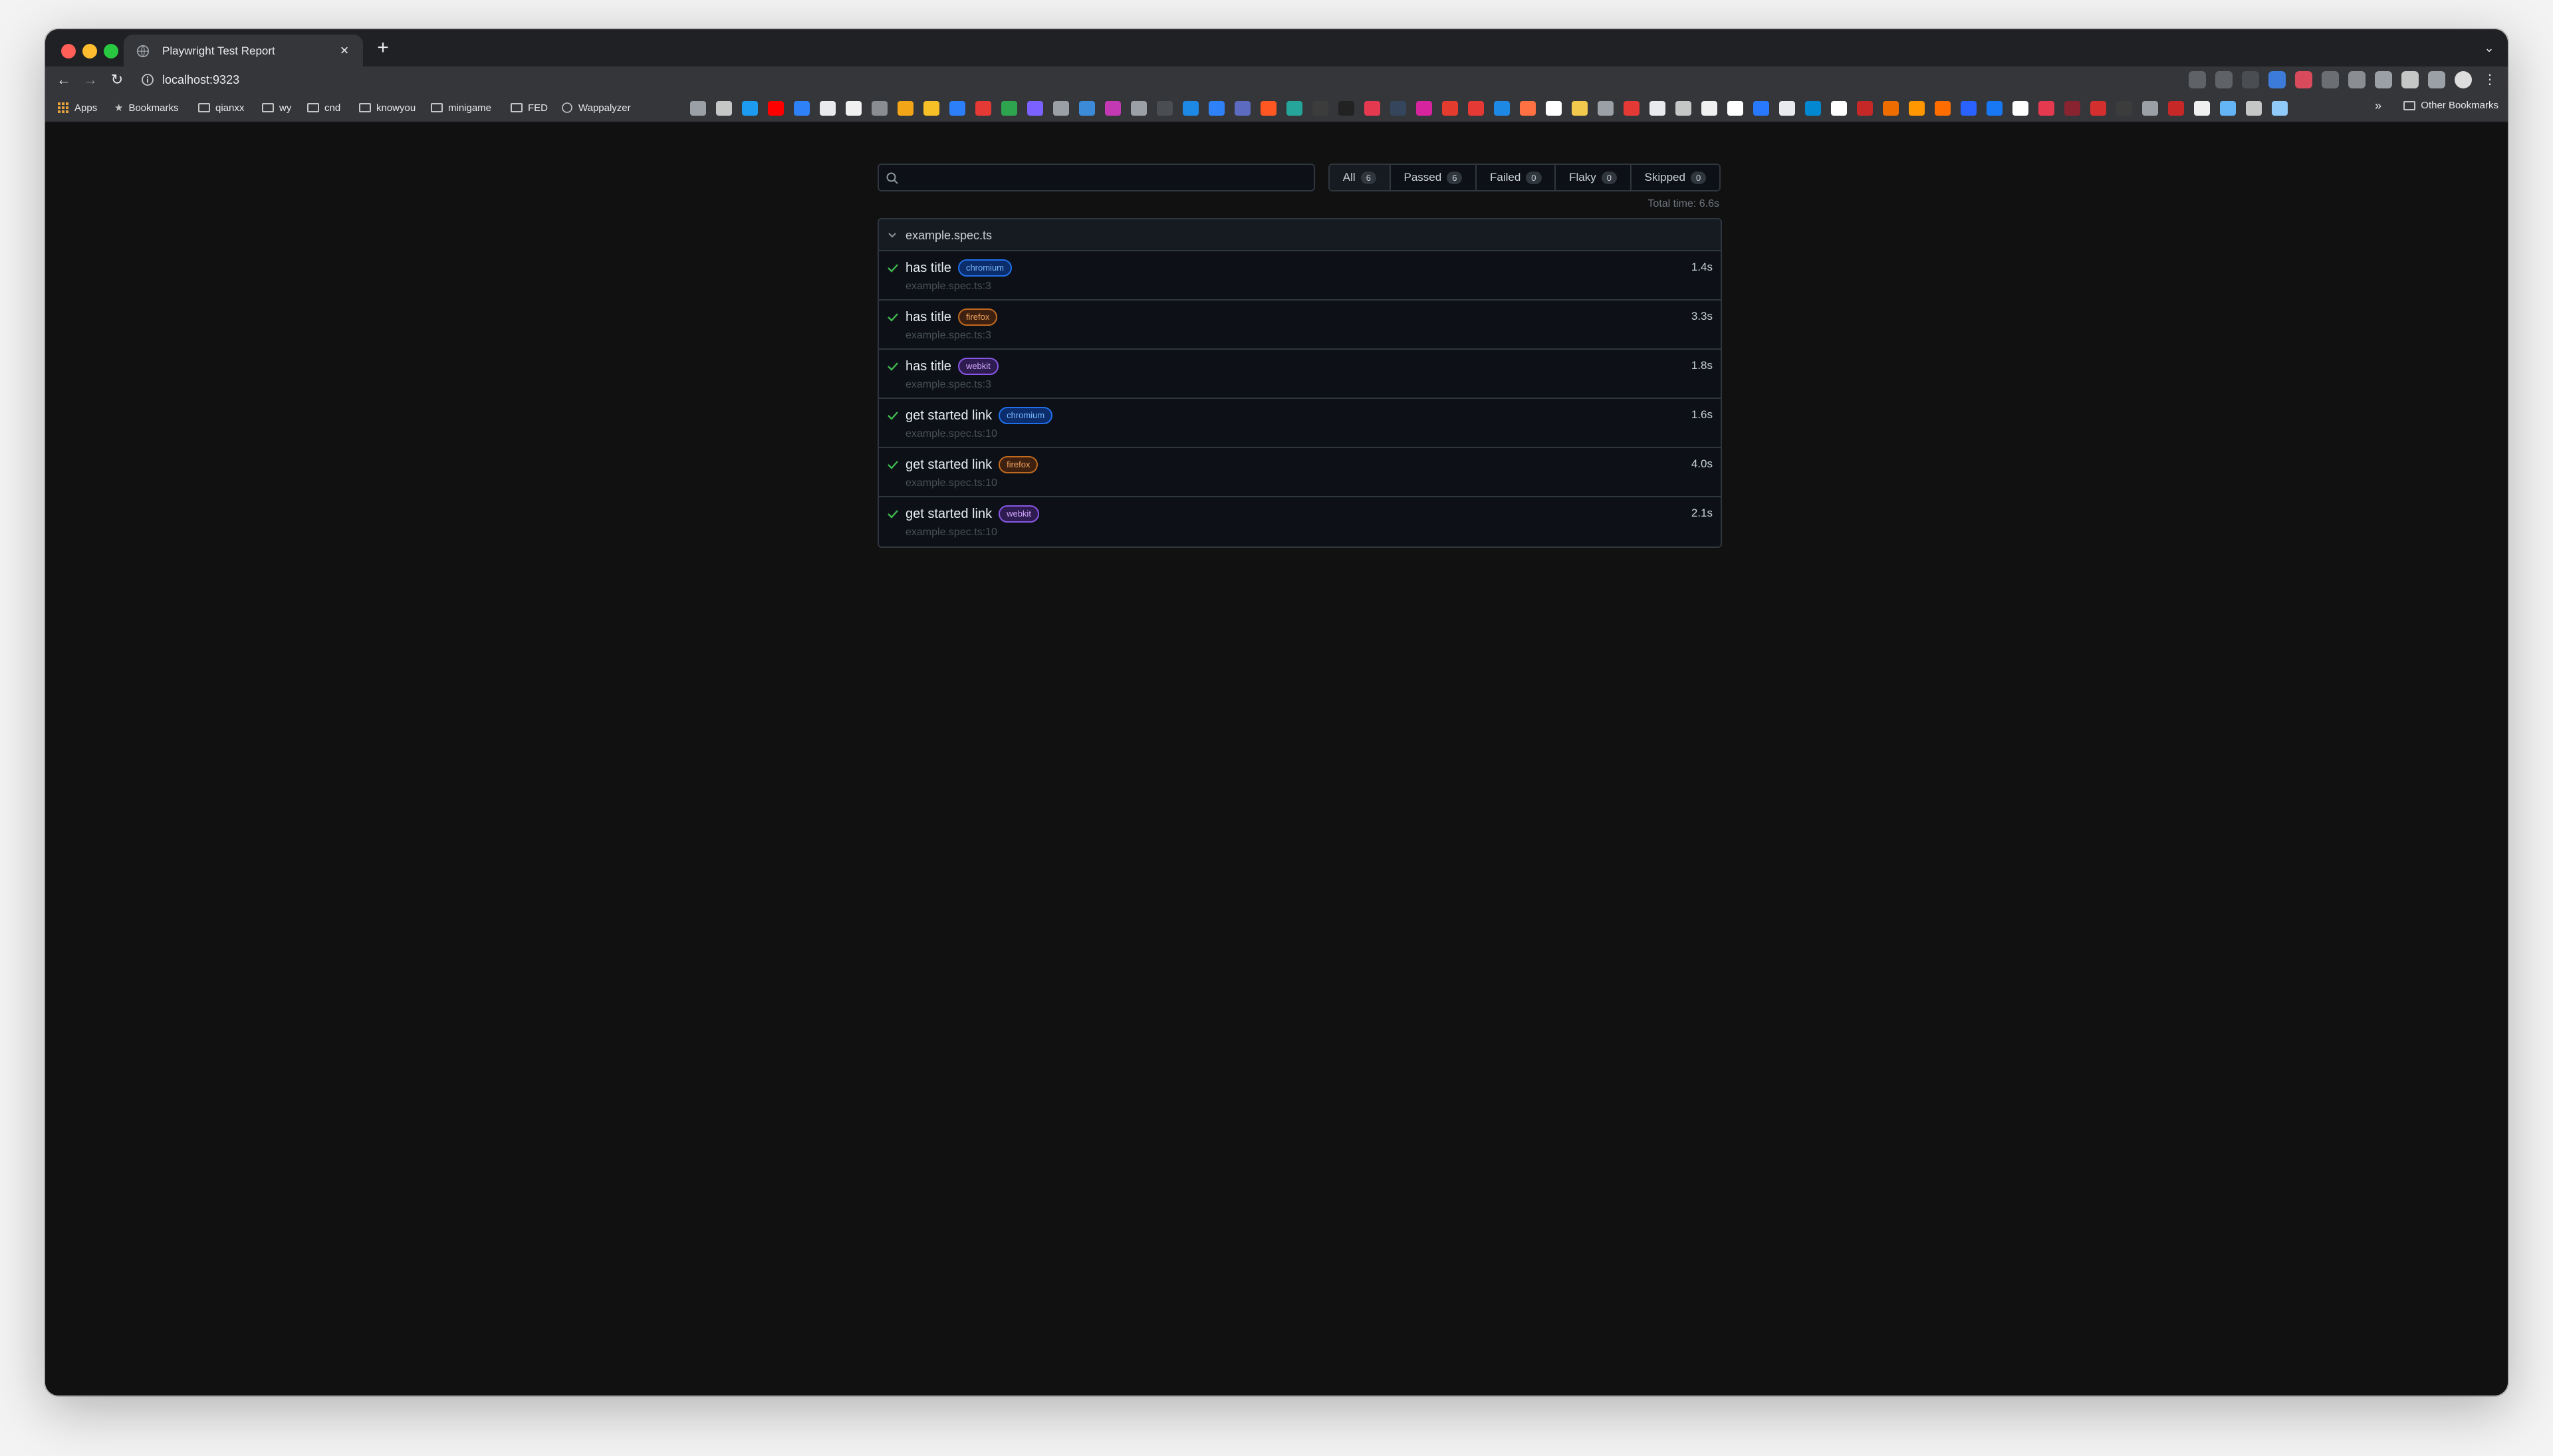 The image size is (2553, 1456). I want to click on forward-button: →, so click(90, 79).